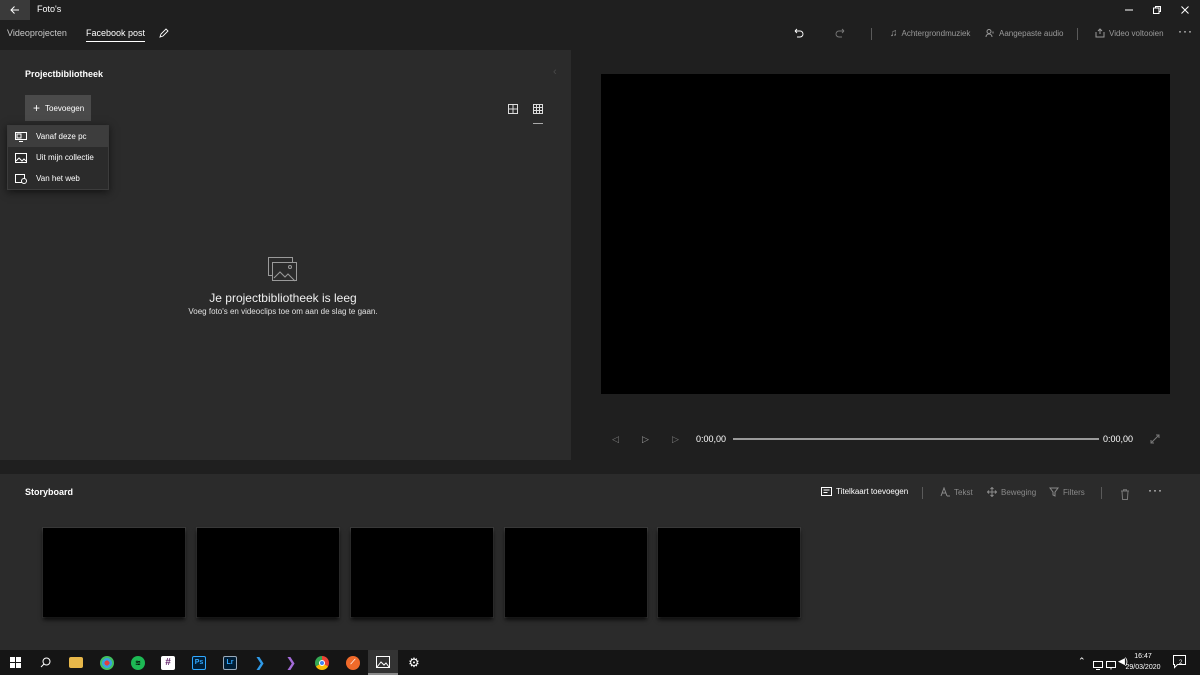 The image size is (1200, 675). What do you see at coordinates (992, 492) in the screenshot?
I see `motion-icon` at bounding box center [992, 492].